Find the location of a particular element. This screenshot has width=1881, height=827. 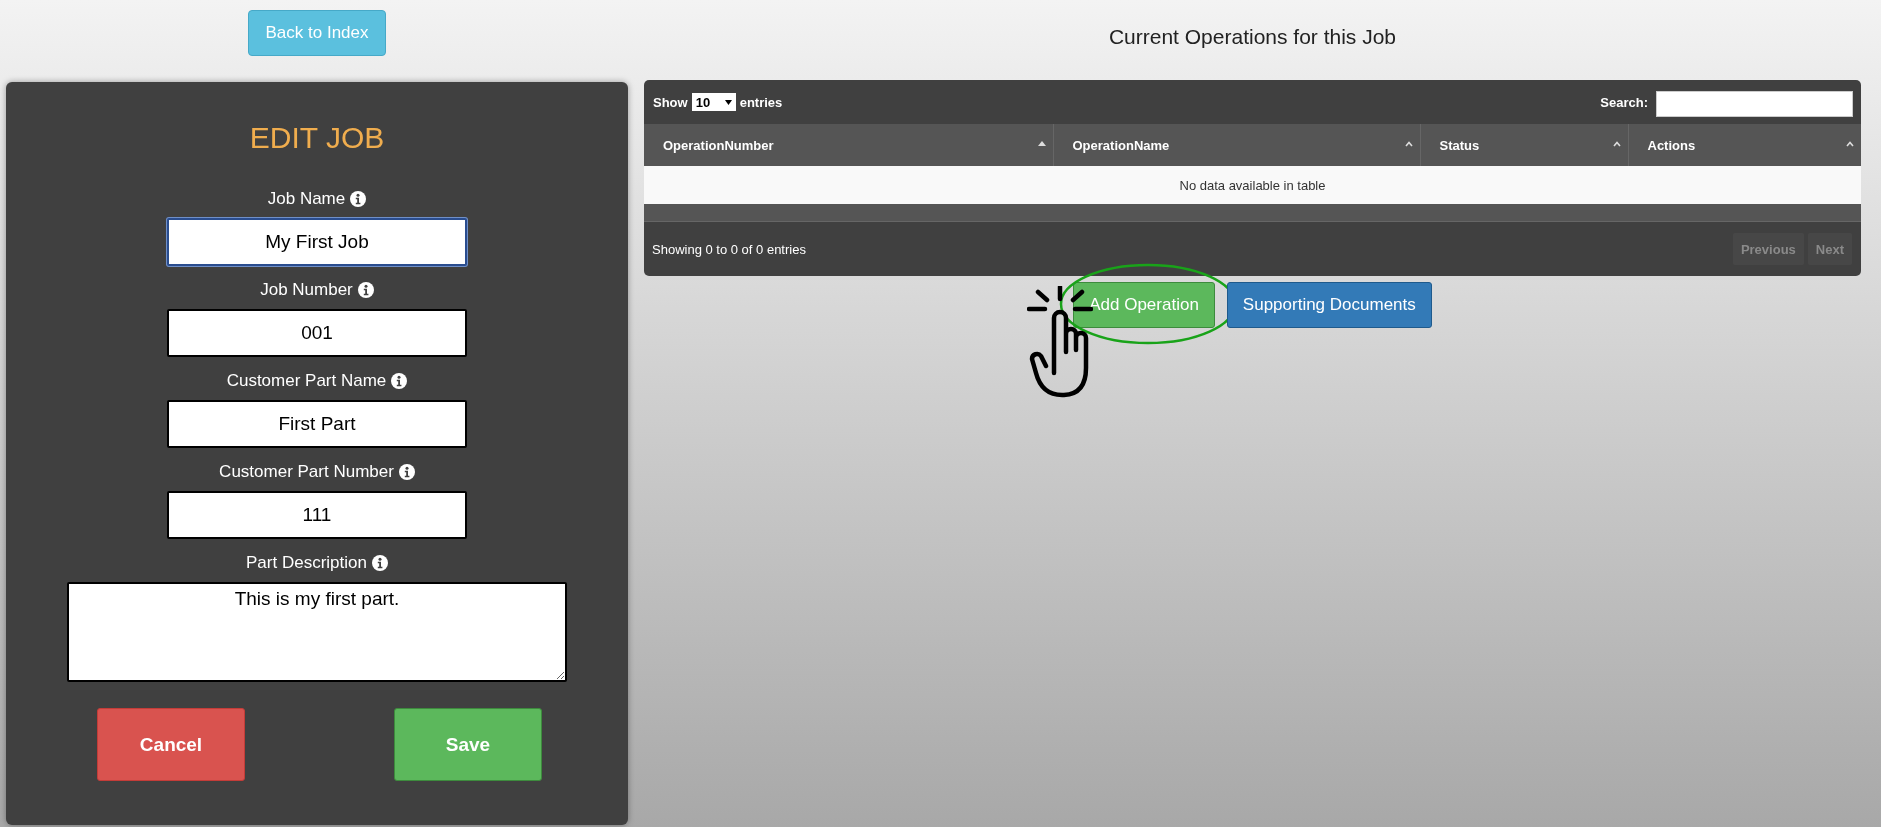

table-info: Showing 0 to 0 of 0 entries is located at coordinates (729, 249).